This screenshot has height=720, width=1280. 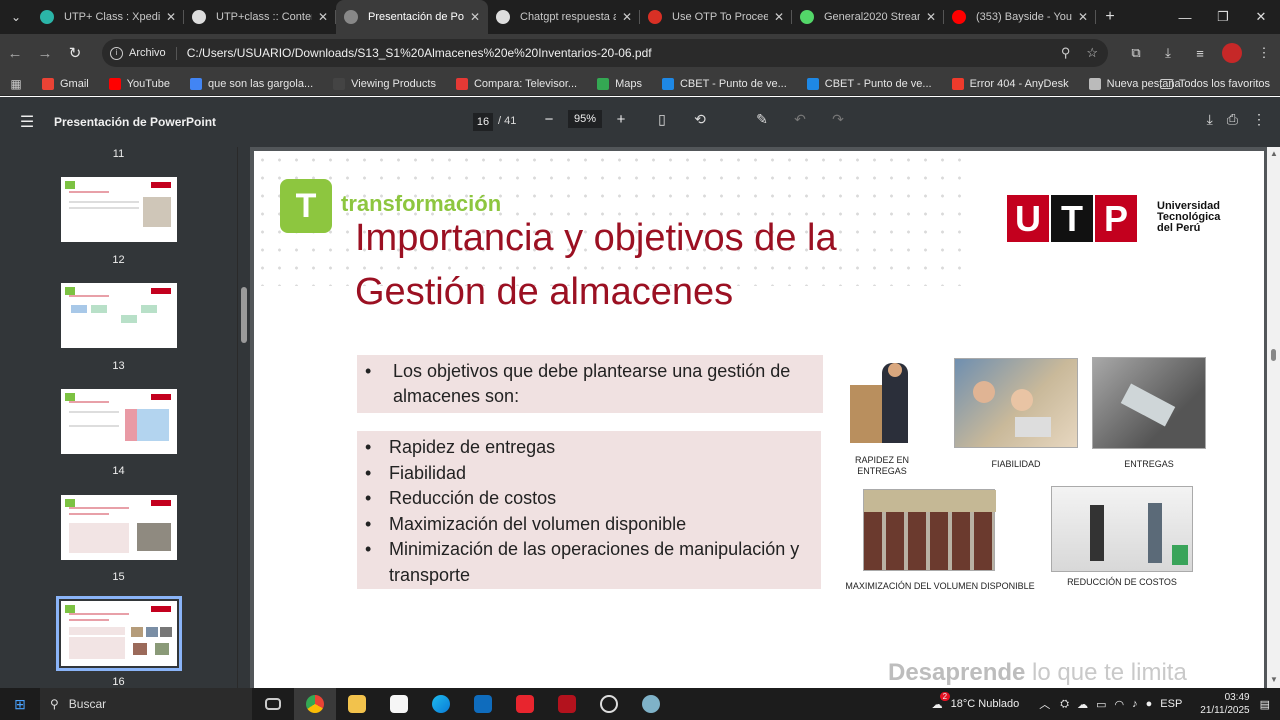 I want to click on microphone-icon: ●, so click(x=1149, y=704).